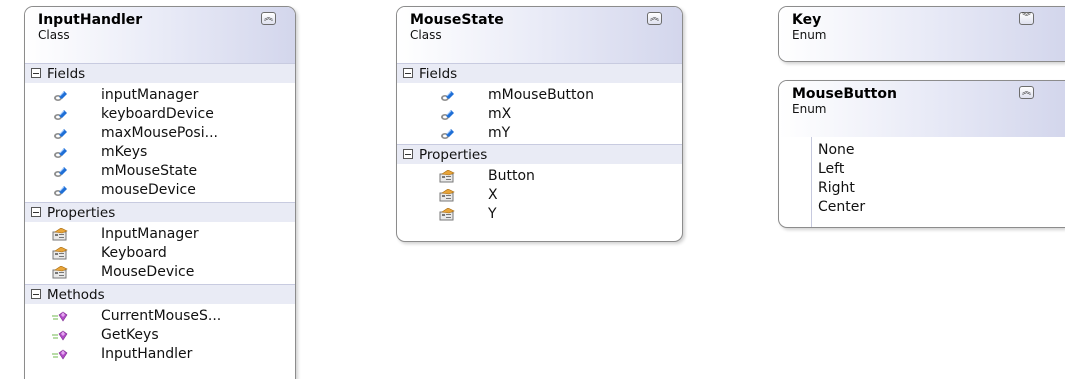 The width and height of the screenshot is (1065, 379). What do you see at coordinates (160, 294) in the screenshot?
I see `section-methods: Methods` at bounding box center [160, 294].